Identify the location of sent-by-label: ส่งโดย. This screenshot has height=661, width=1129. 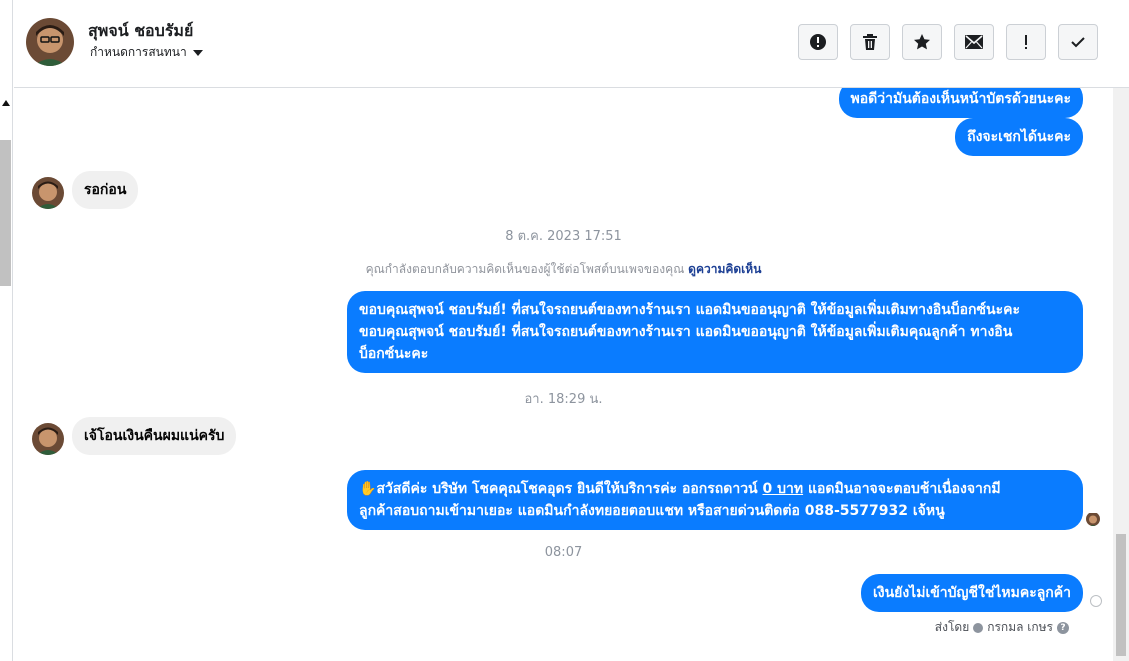
(952, 627).